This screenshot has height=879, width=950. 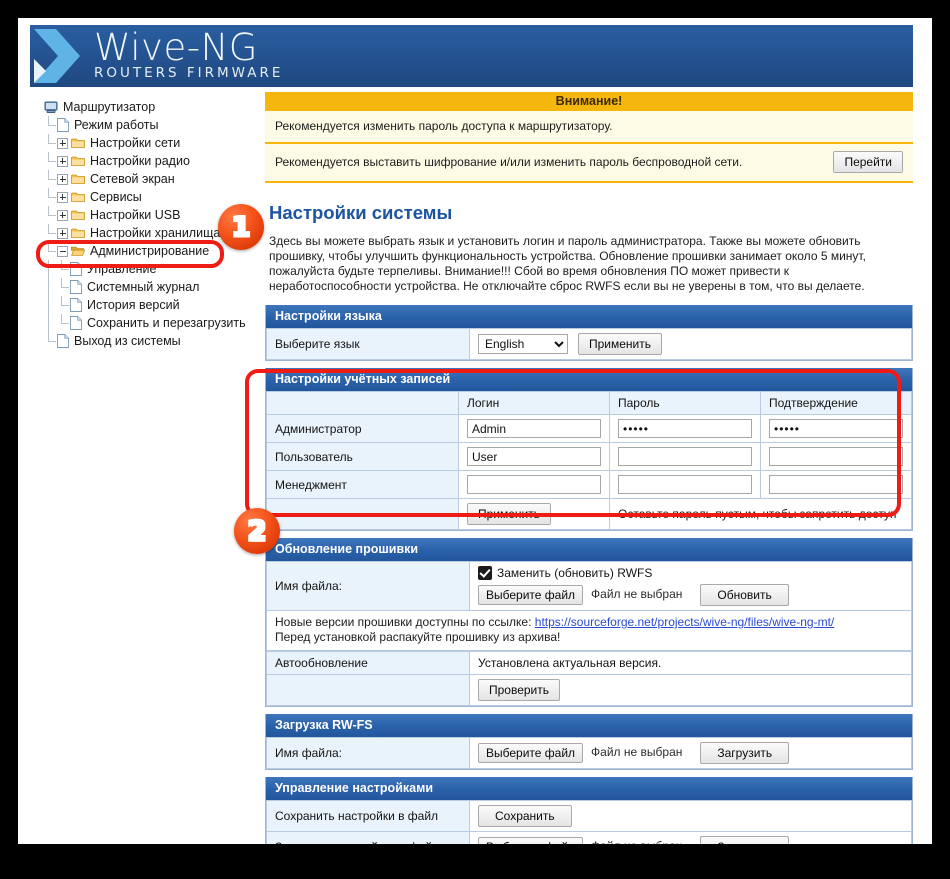 I want to click on user-confirm-input, so click(x=836, y=456).